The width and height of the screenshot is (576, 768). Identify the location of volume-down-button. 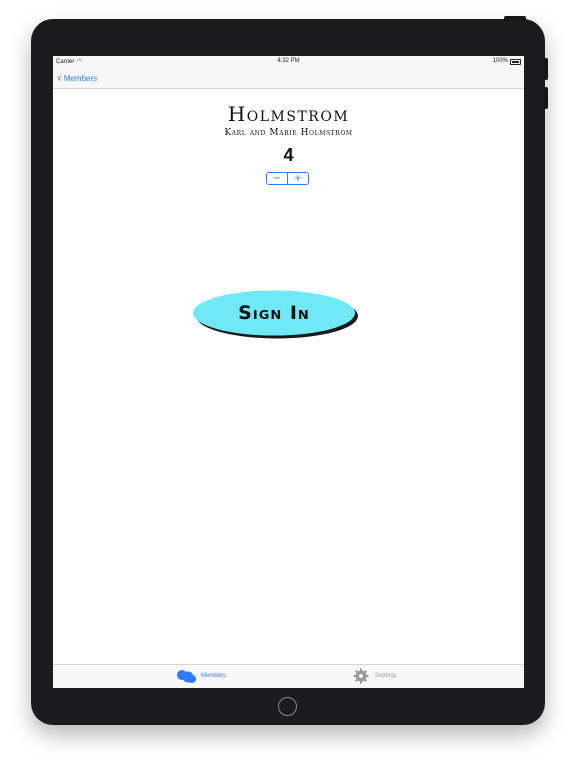
(546, 98).